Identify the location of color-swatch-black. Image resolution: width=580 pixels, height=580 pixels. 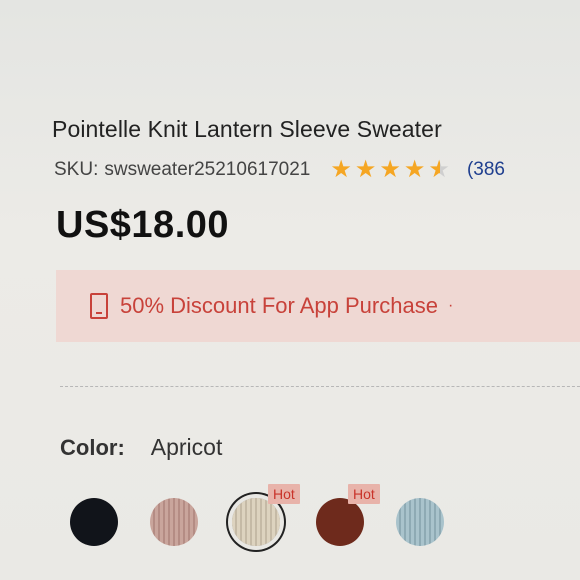
(94, 522).